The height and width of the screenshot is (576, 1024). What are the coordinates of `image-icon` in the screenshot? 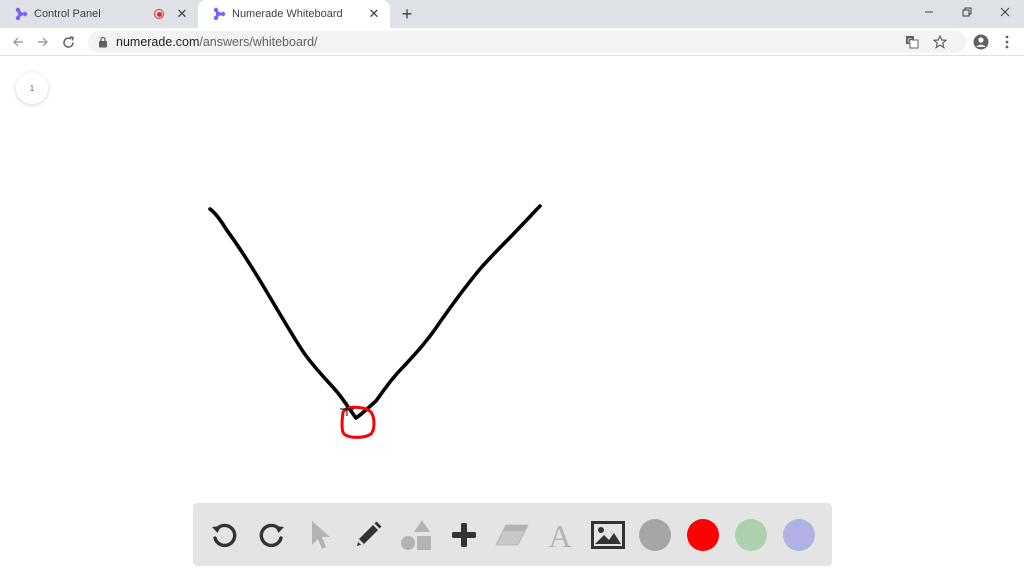 It's located at (608, 534).